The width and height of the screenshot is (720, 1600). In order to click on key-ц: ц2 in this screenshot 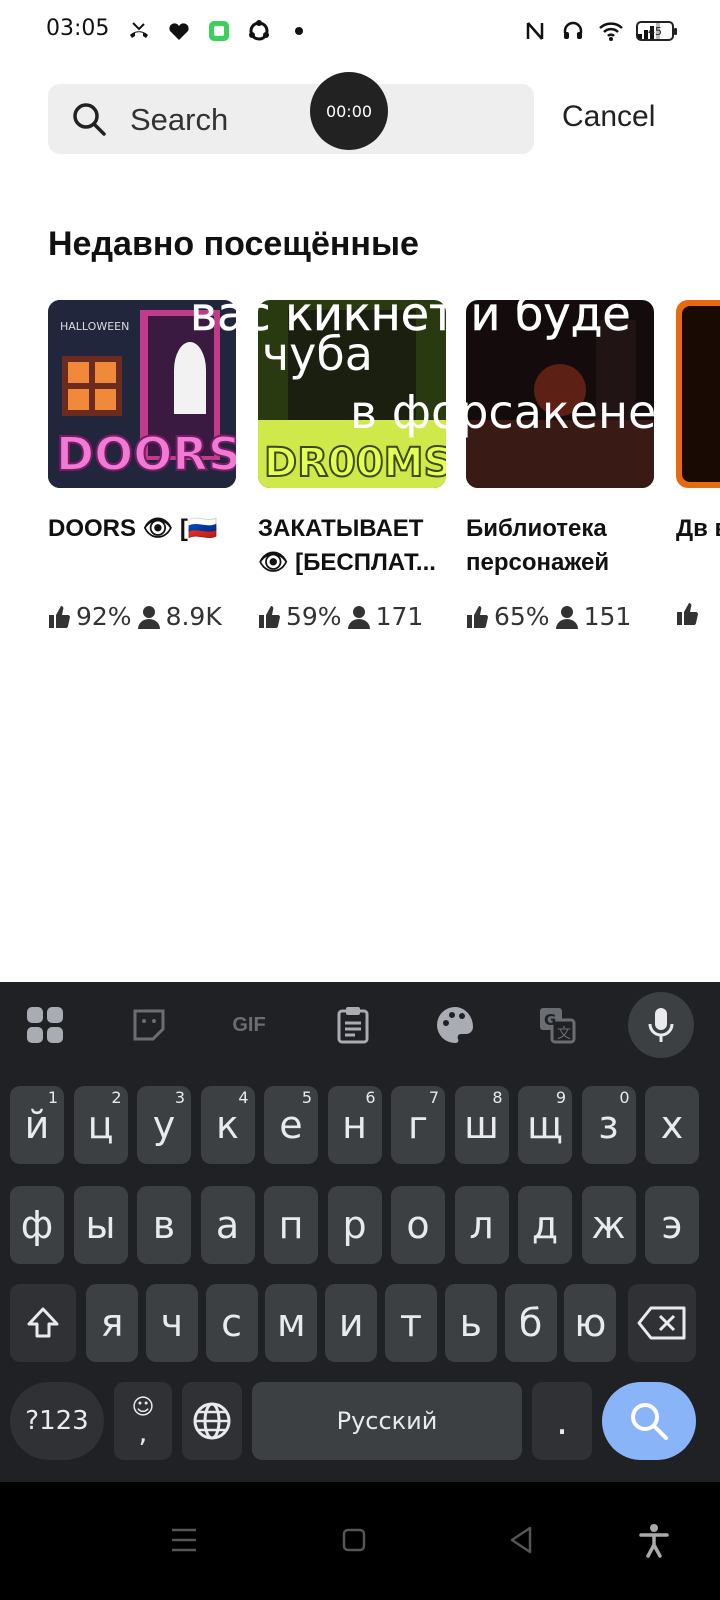, I will do `click(100, 1125)`.